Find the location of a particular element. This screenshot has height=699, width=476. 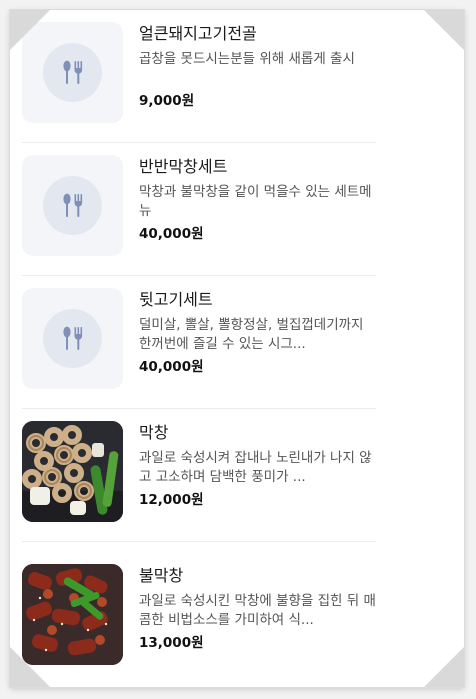

page-curl-bottom-left is located at coordinates (30, 667).